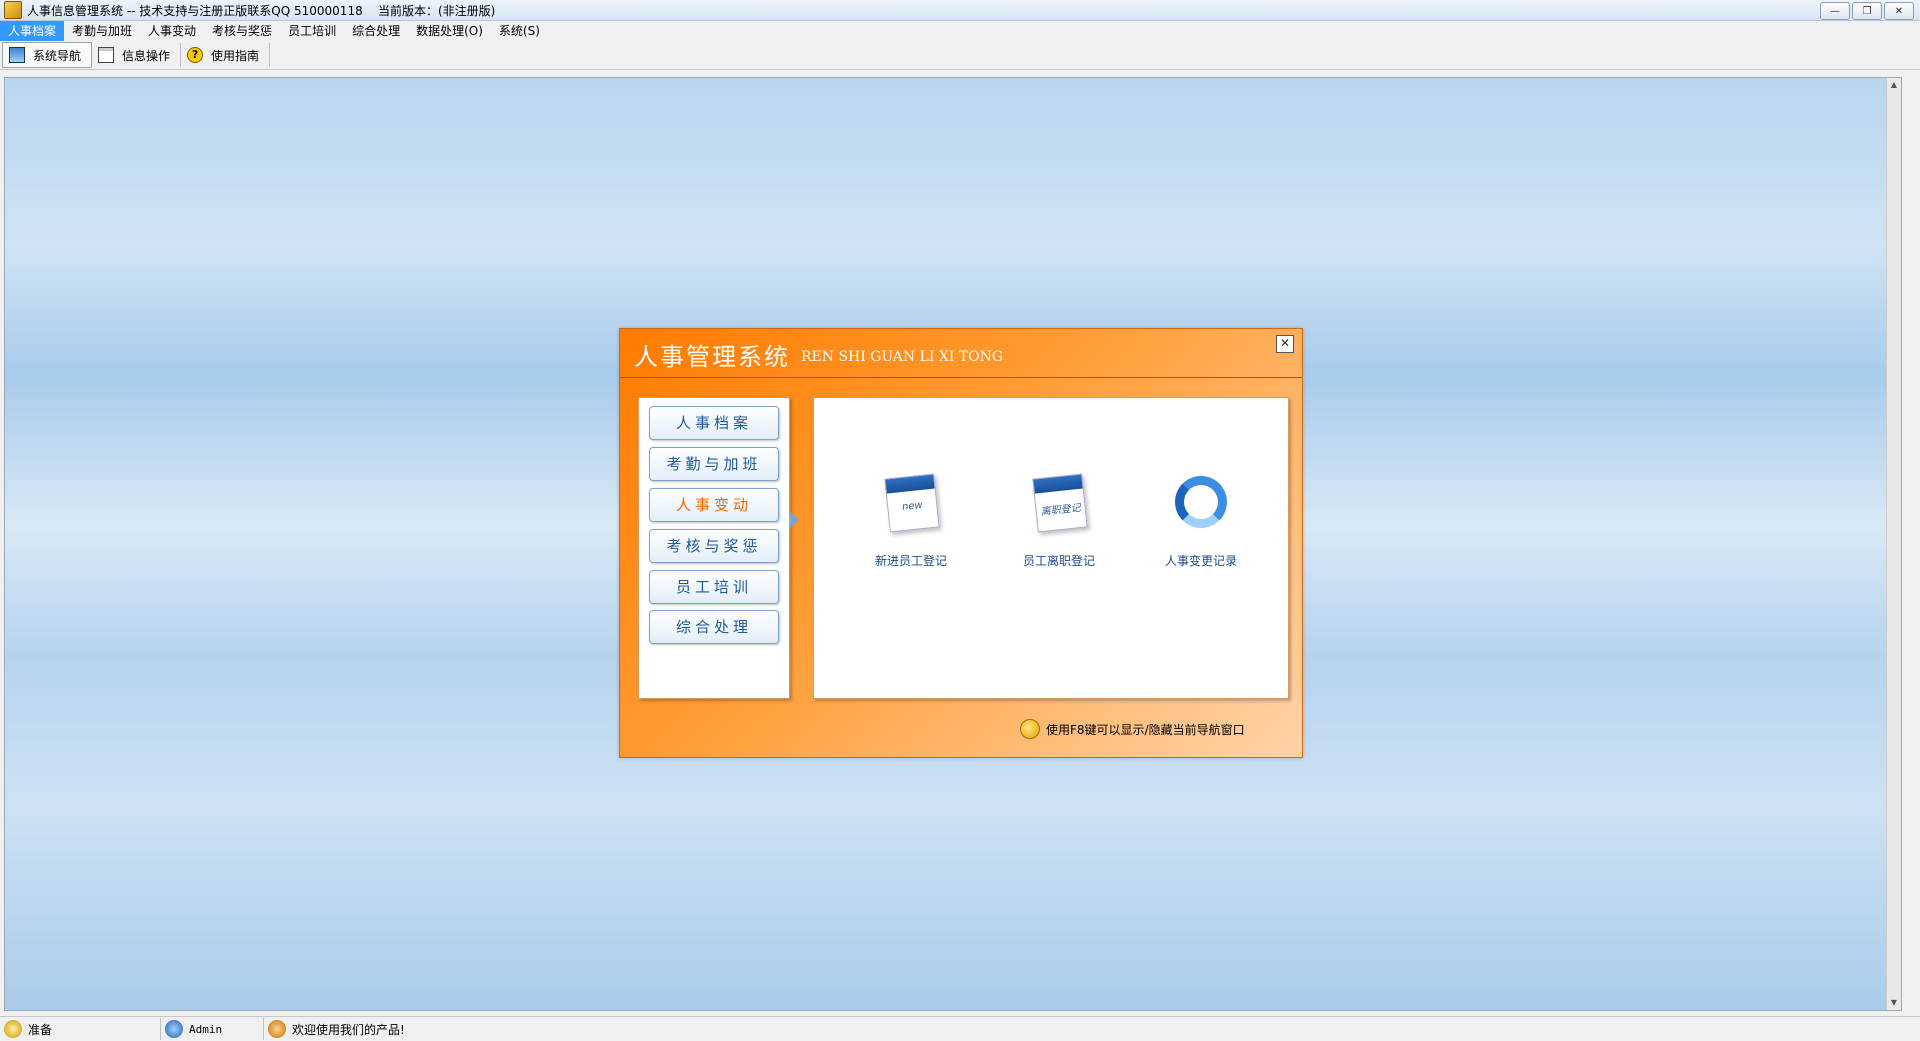 The height and width of the screenshot is (1041, 1920). Describe the element at coordinates (242, 31) in the screenshot. I see `menu-evaluation: 考核与奖惩` at that location.